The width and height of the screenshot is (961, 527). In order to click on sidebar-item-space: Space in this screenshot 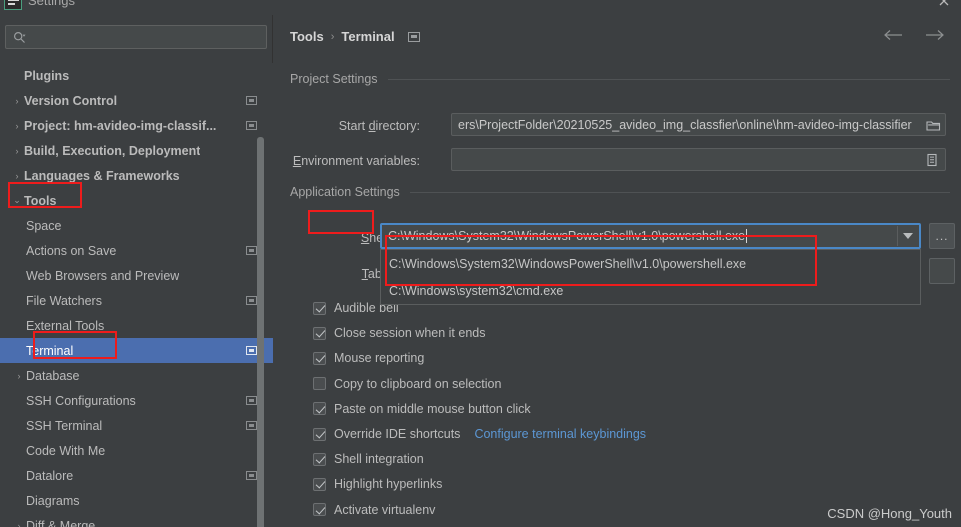, I will do `click(136, 225)`.